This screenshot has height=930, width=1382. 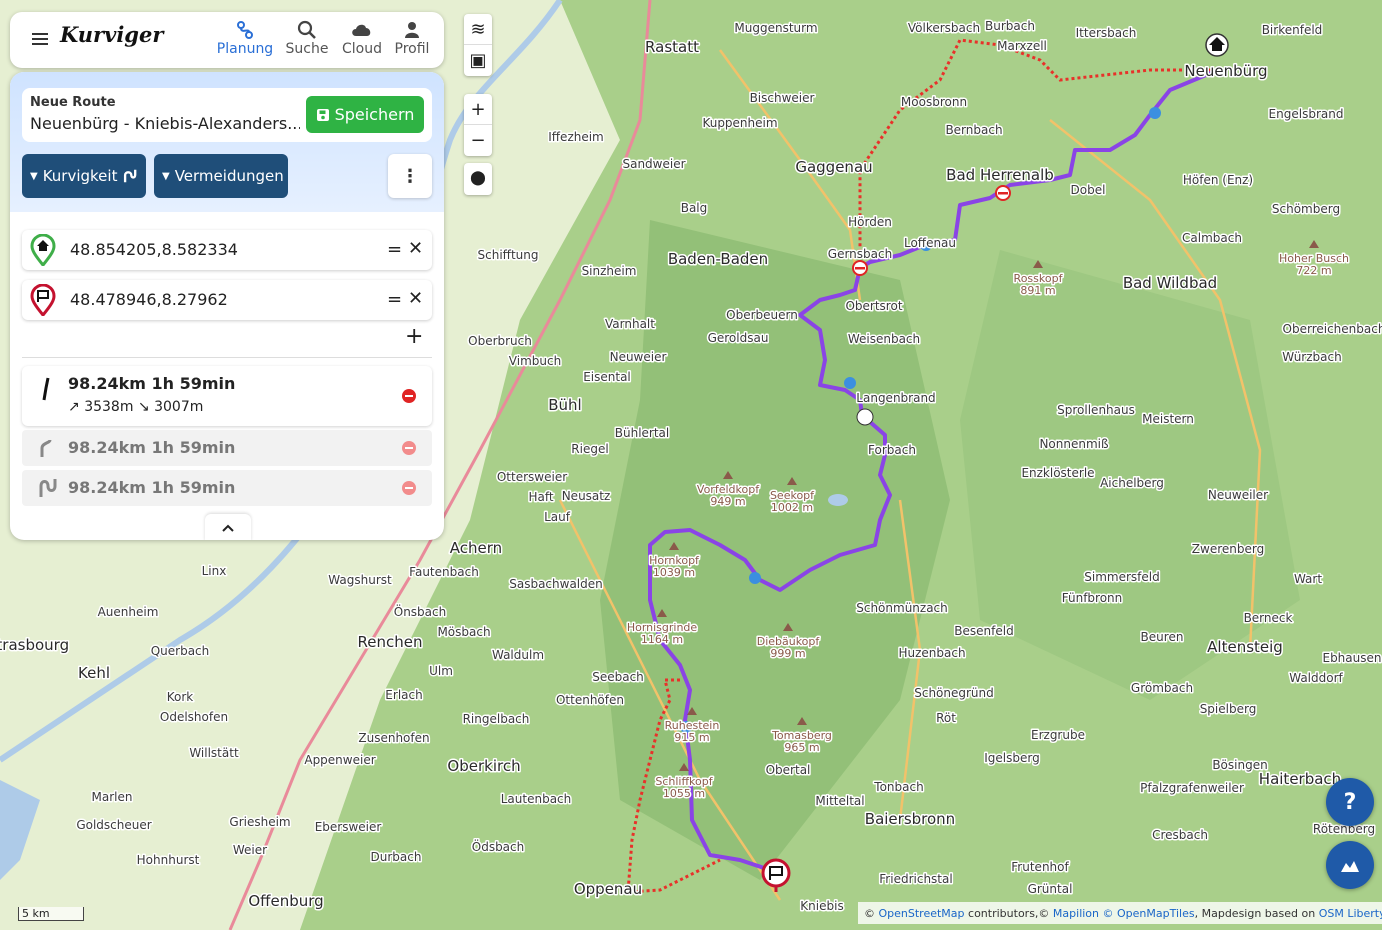 What do you see at coordinates (478, 60) in the screenshot?
I see `overlay-icon: ▣` at bounding box center [478, 60].